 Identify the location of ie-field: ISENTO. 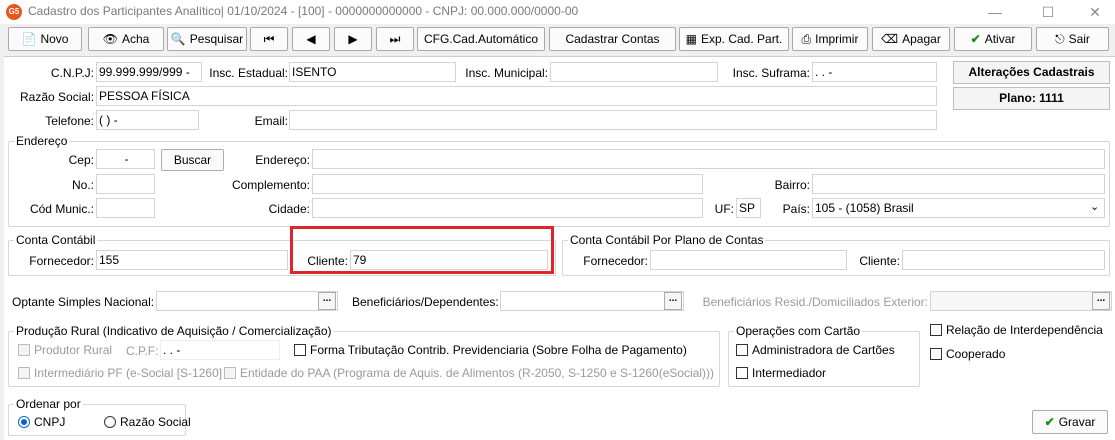
(372, 72).